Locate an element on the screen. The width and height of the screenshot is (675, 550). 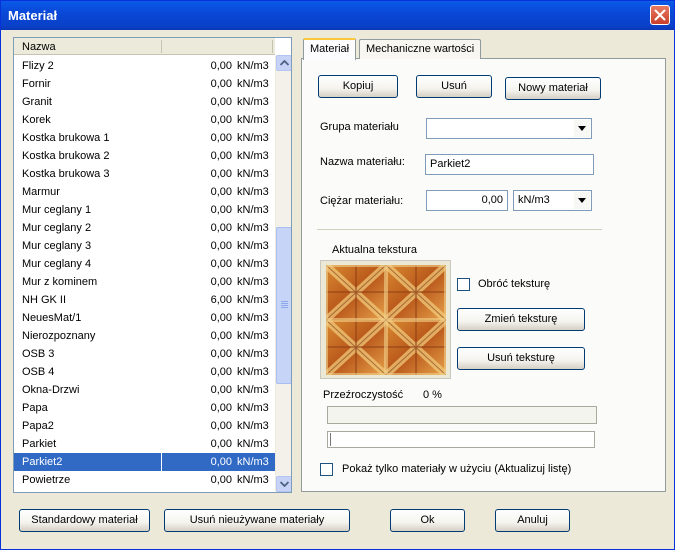
transparency-slider is located at coordinates (461, 439).